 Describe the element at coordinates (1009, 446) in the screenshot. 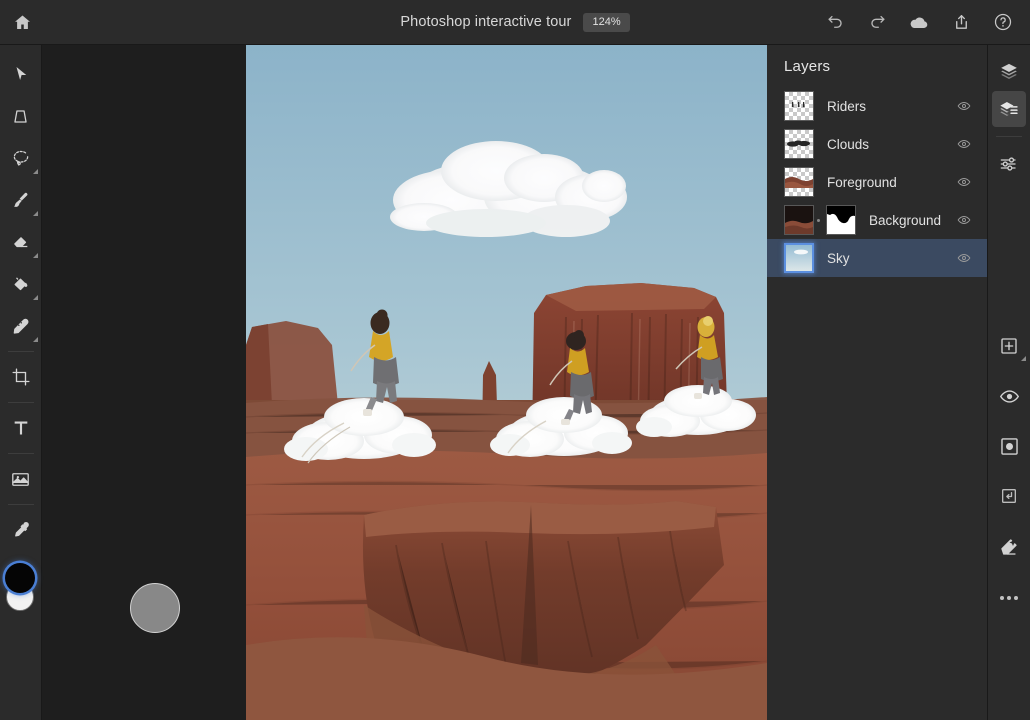

I see `mask-icon` at that location.